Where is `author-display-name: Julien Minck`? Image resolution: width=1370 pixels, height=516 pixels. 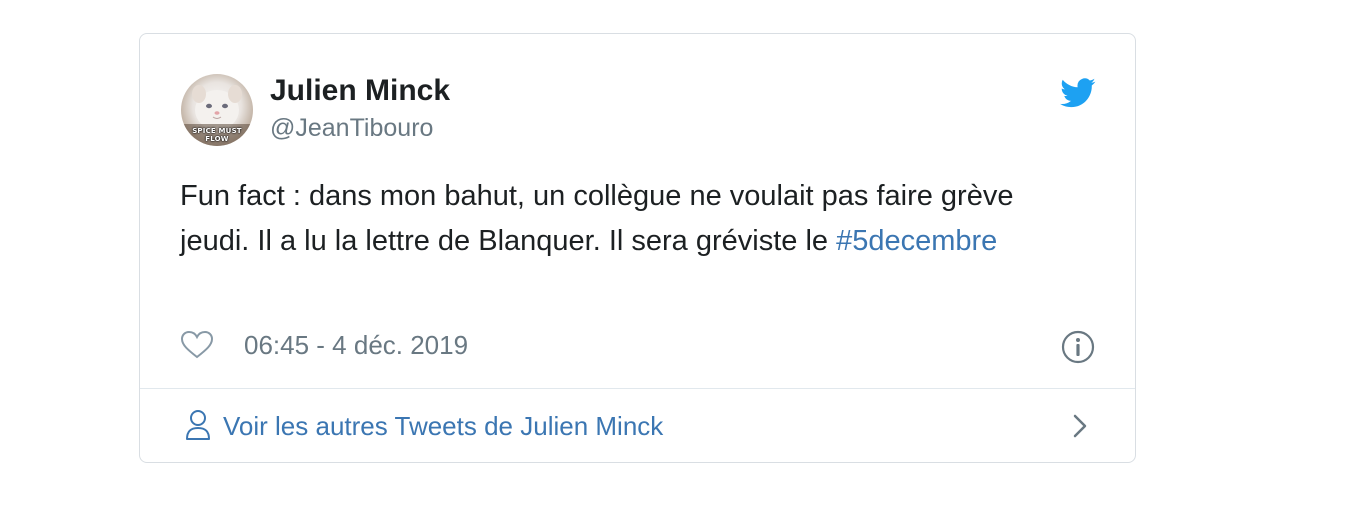 author-display-name: Julien Minck is located at coordinates (360, 91).